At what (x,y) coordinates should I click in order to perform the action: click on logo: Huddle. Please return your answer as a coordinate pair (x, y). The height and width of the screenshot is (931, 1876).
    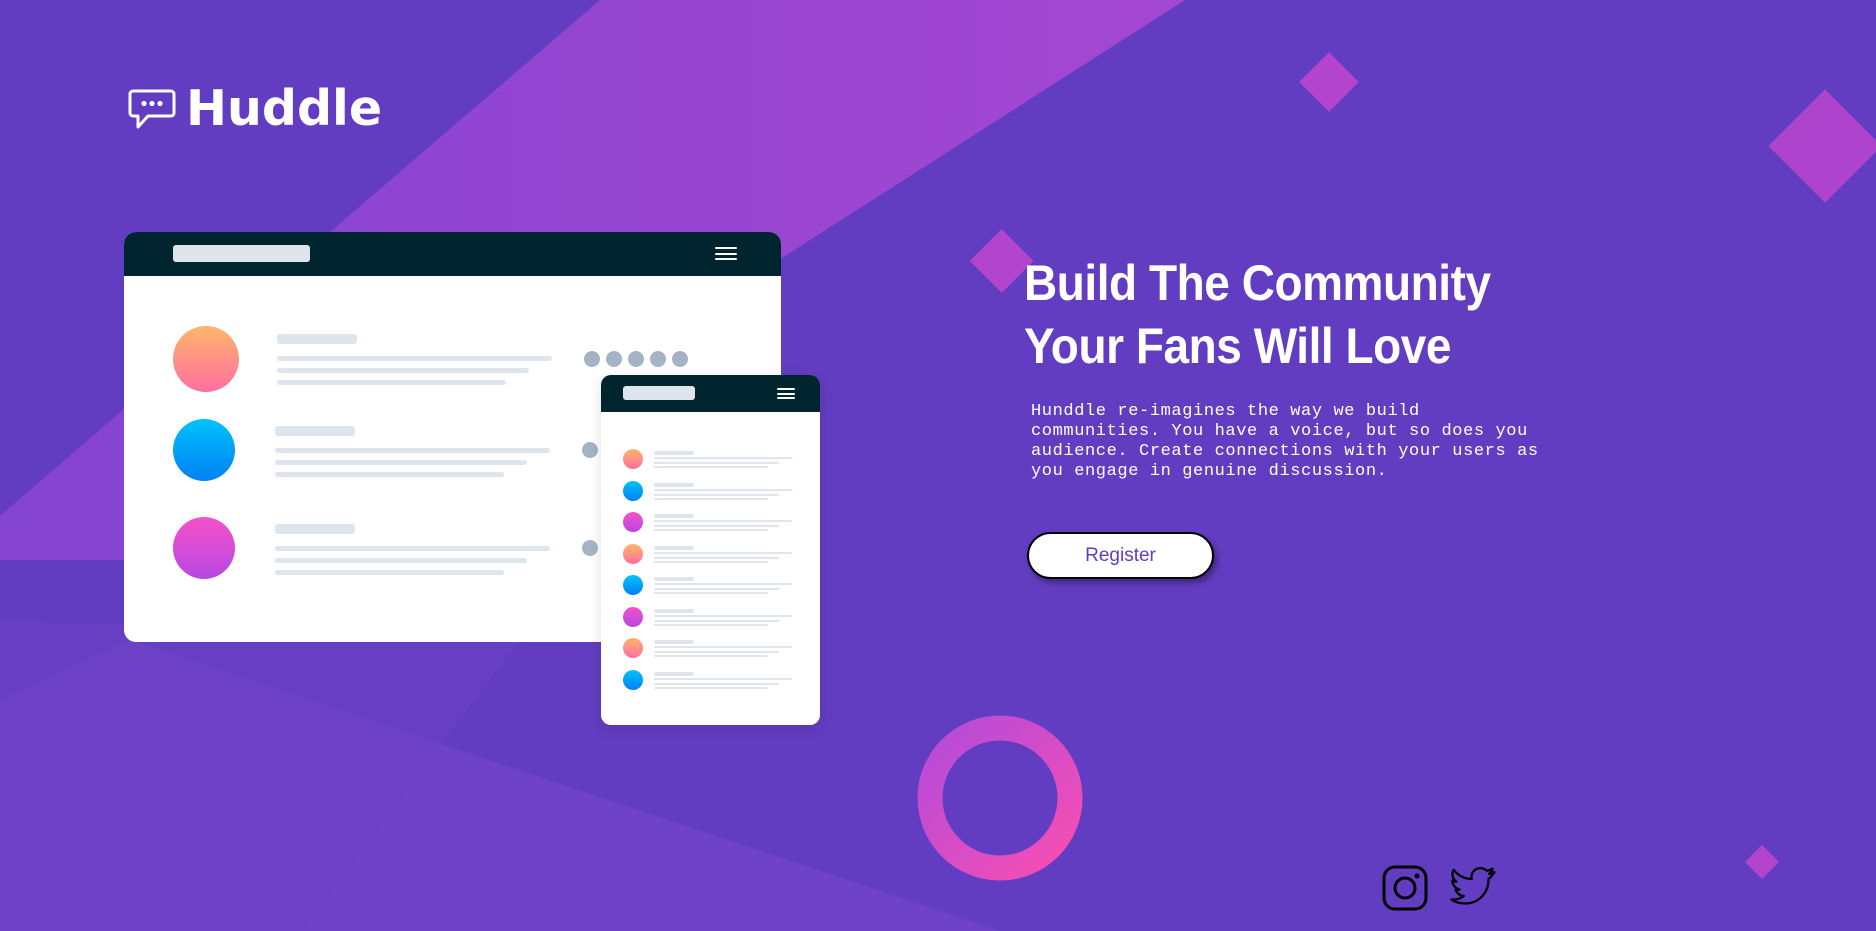
    Looking at the image, I should click on (255, 108).